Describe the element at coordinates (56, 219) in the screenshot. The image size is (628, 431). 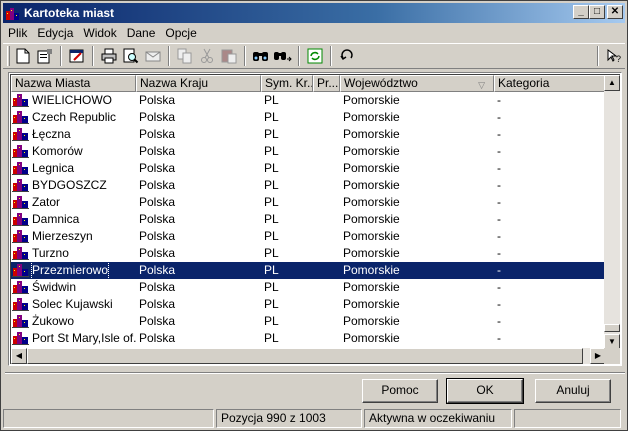
I see `city-name: Damnica` at that location.